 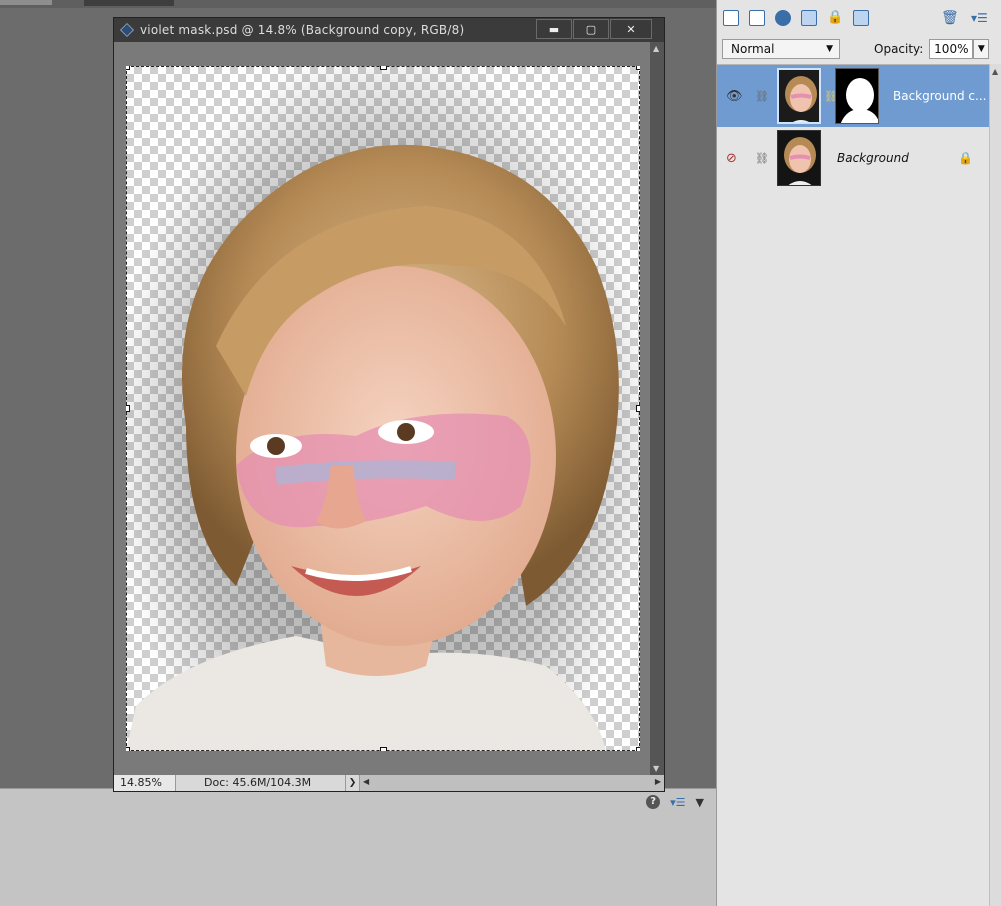 I want to click on eye-hidden-icon: ⊘, so click(x=731, y=158).